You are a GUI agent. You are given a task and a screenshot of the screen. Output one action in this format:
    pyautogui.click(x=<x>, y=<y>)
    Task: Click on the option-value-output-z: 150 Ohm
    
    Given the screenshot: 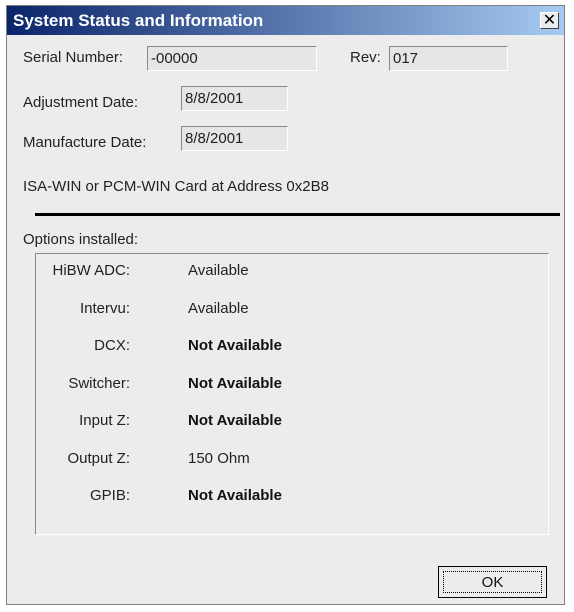 What is the action you would take?
    pyautogui.click(x=219, y=458)
    